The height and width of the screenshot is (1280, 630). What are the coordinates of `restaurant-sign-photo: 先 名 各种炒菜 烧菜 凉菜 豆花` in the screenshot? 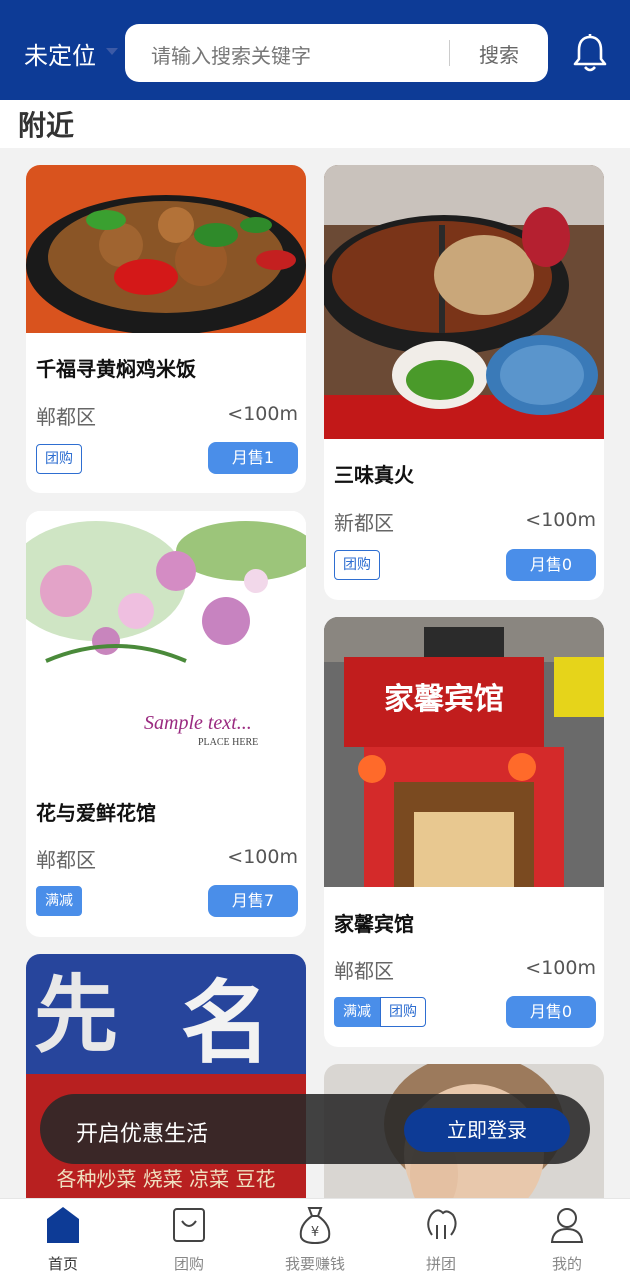 It's located at (166, 1084).